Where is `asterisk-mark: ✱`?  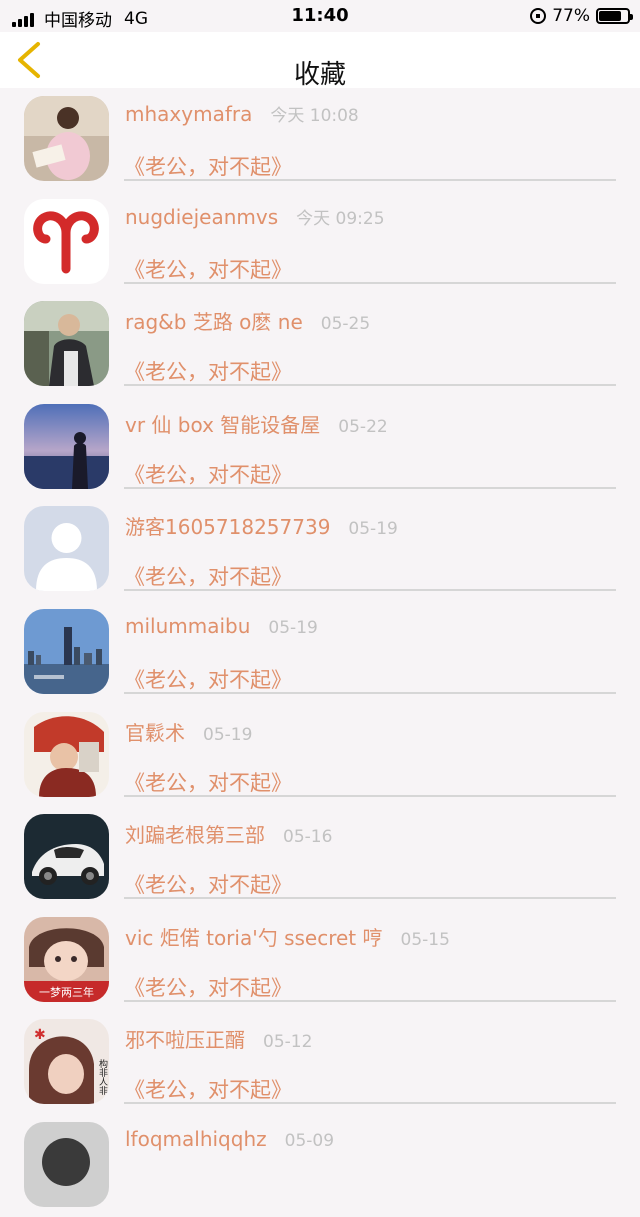 asterisk-mark: ✱ is located at coordinates (40, 1035).